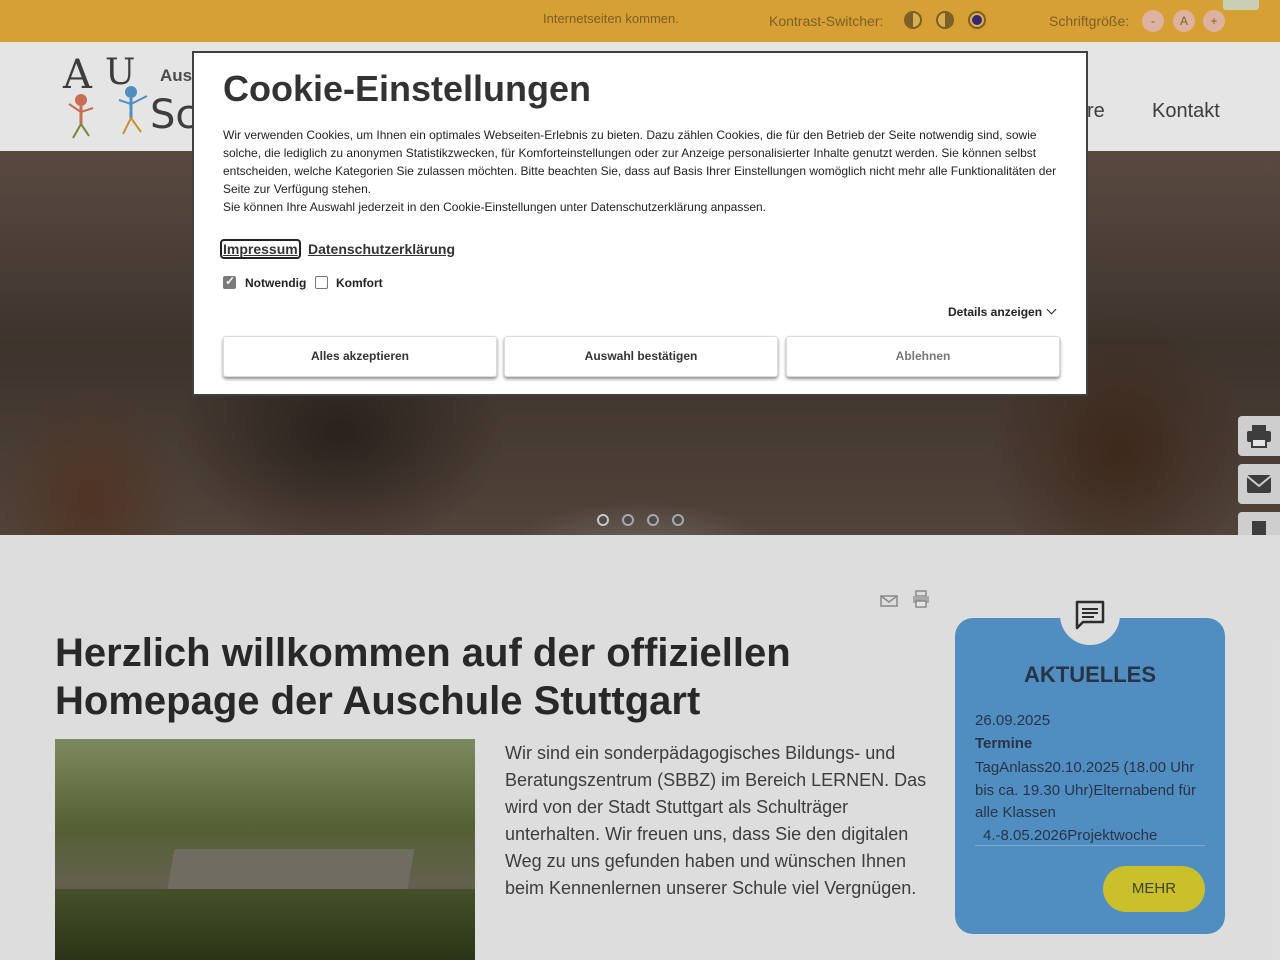 This screenshot has height=960, width=1280. What do you see at coordinates (360, 356) in the screenshot?
I see `accept-all-button: Alles akzeptieren` at bounding box center [360, 356].